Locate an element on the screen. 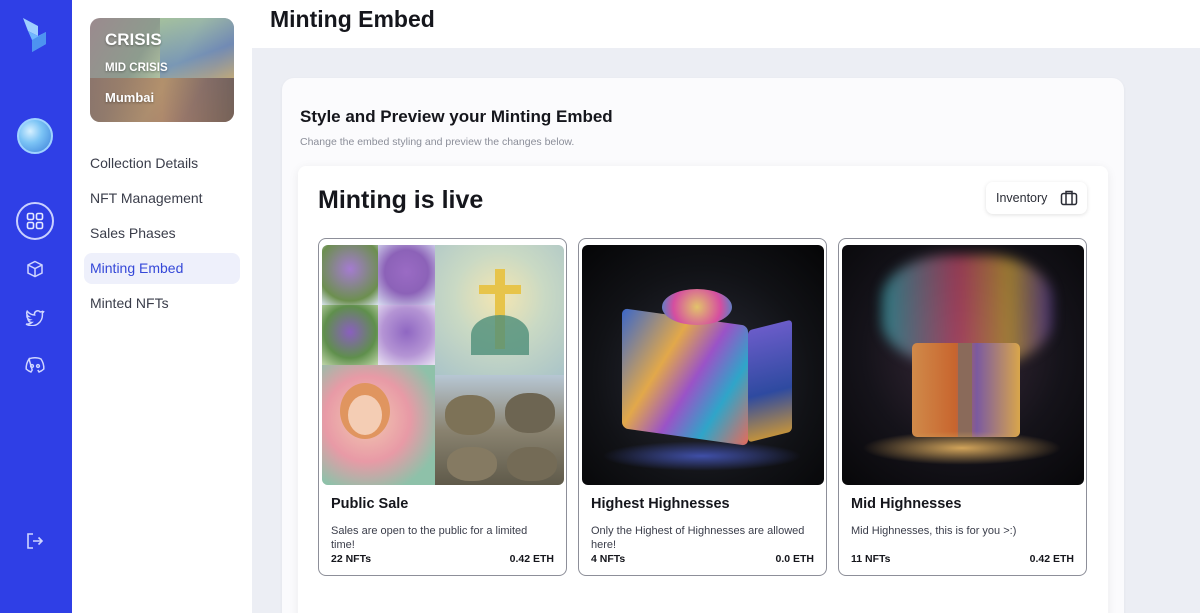  collection-card: CRISIS MID CRISIS Mumbai is located at coordinates (162, 70).